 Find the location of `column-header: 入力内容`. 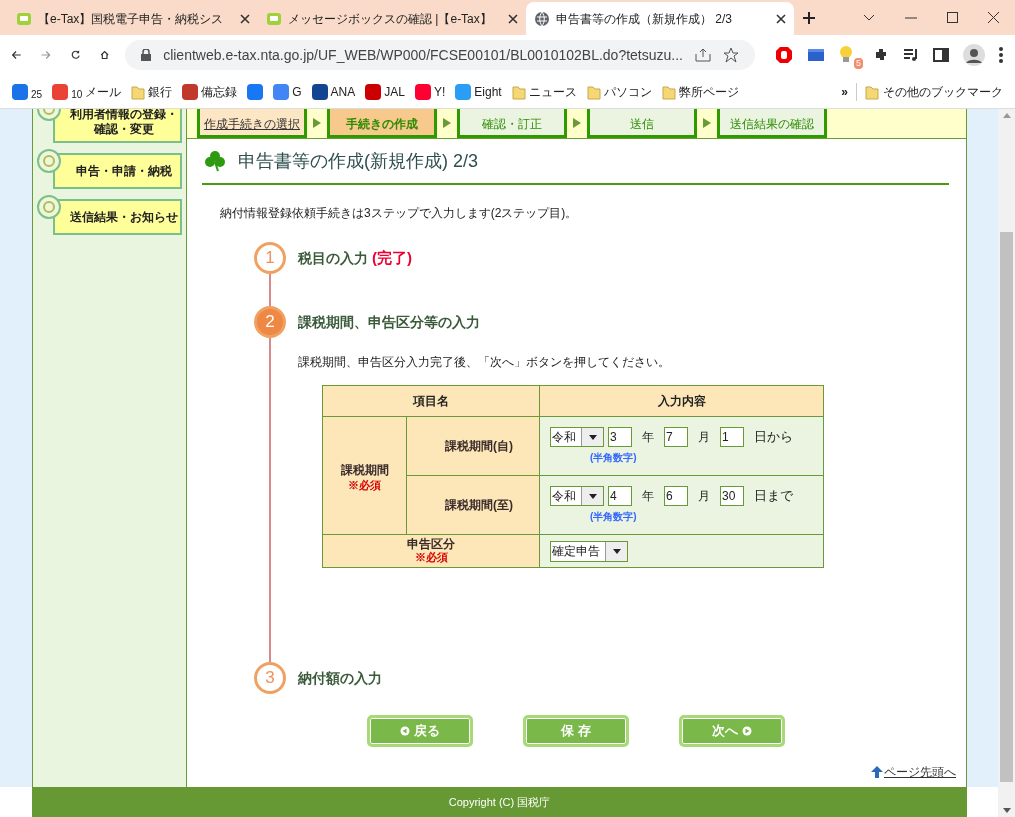

column-header: 入力内容 is located at coordinates (681, 401).